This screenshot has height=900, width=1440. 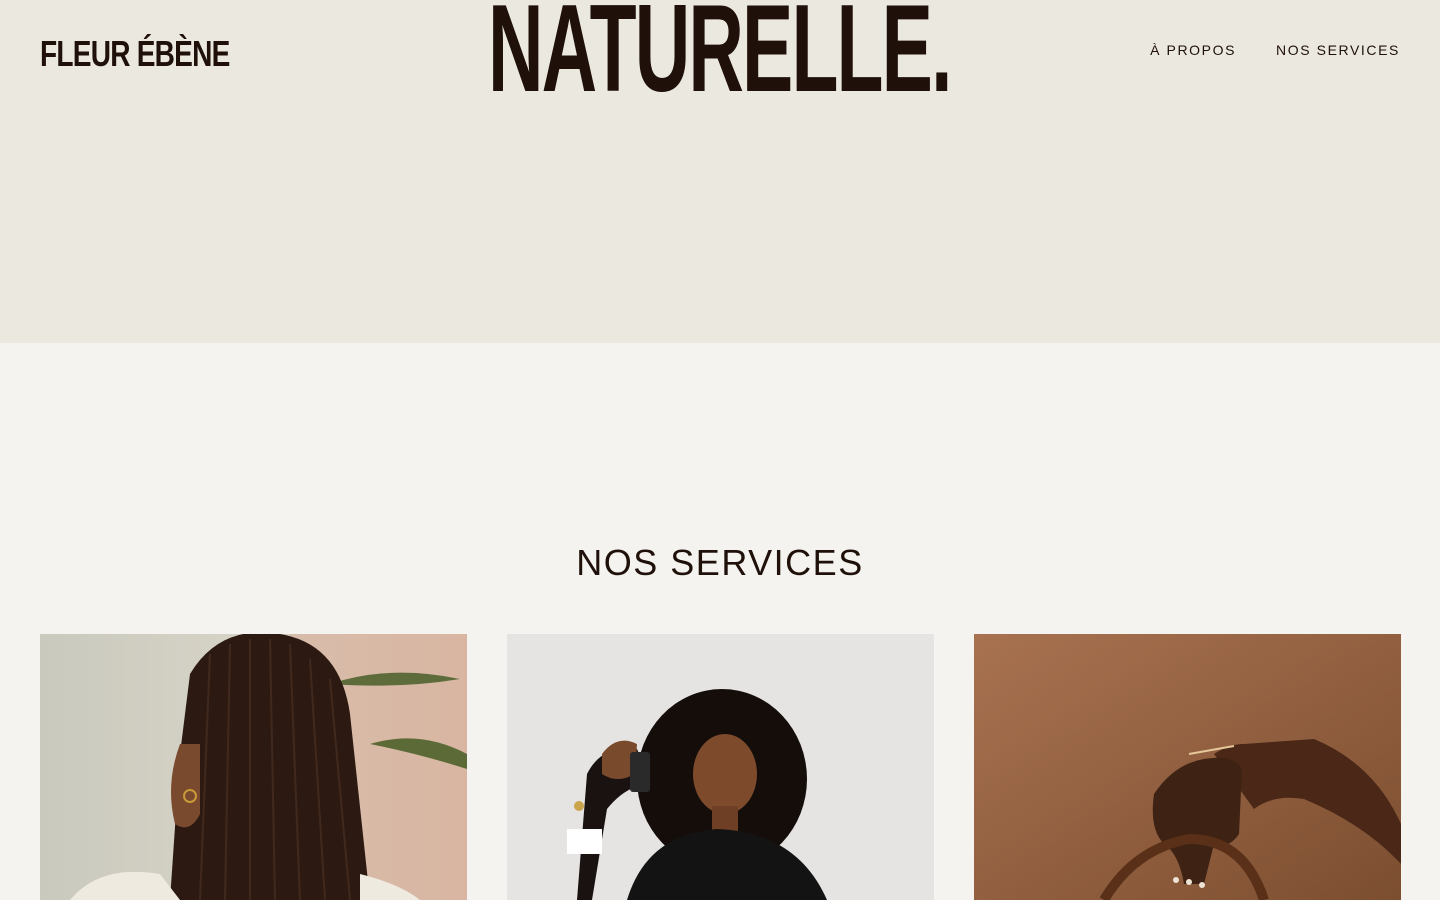 I want to click on services-section-title: NOS SERVICES, so click(x=720, y=562).